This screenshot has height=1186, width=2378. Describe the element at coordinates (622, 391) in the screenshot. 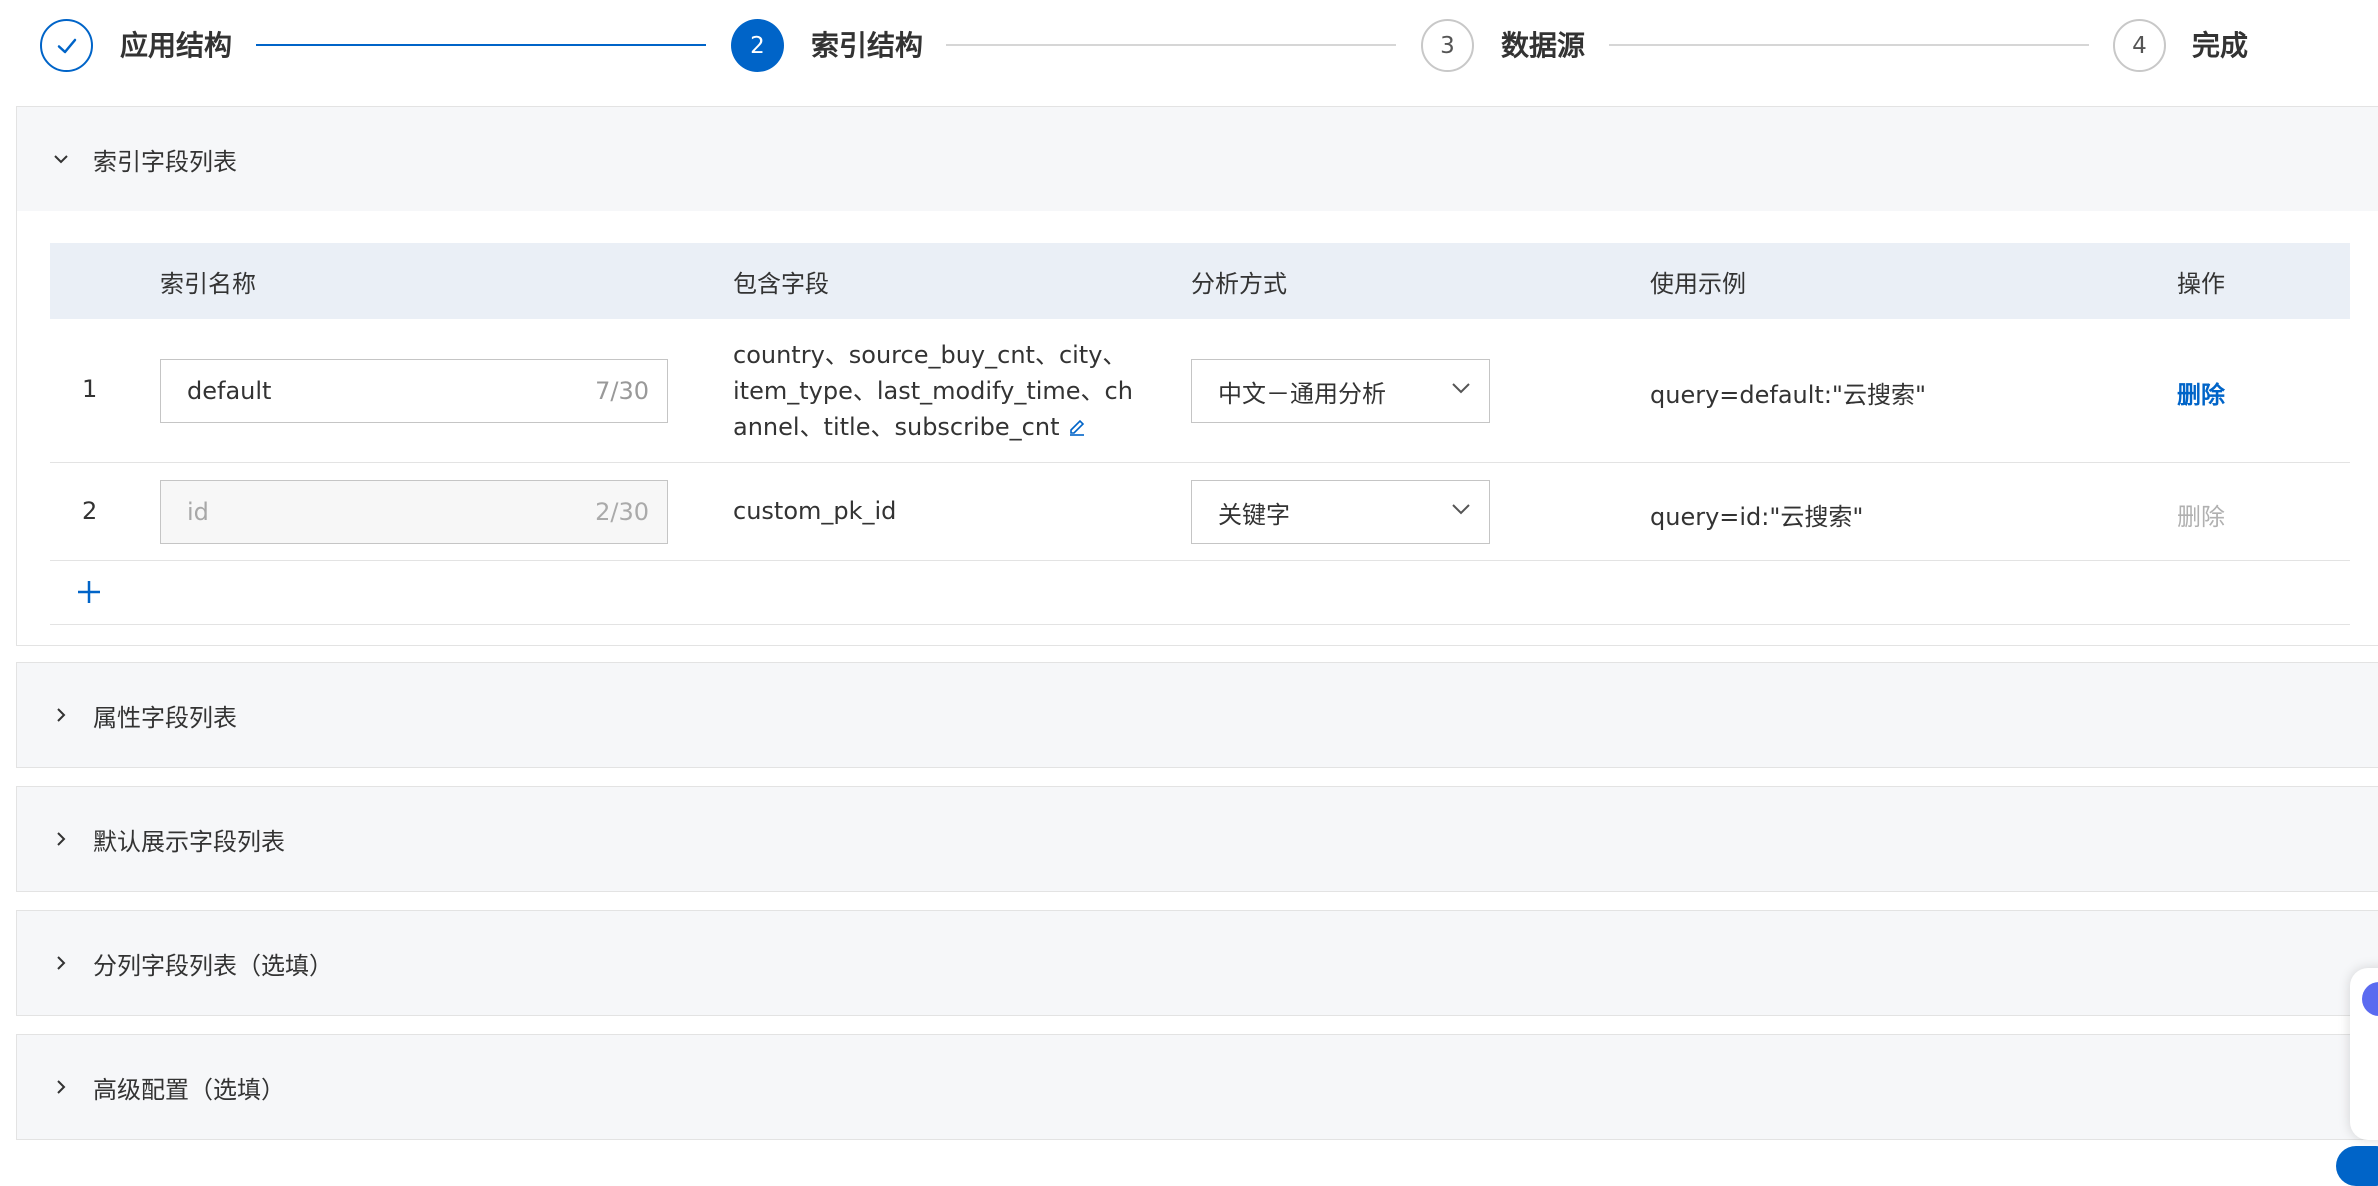

I see `char-count: 7/30` at that location.